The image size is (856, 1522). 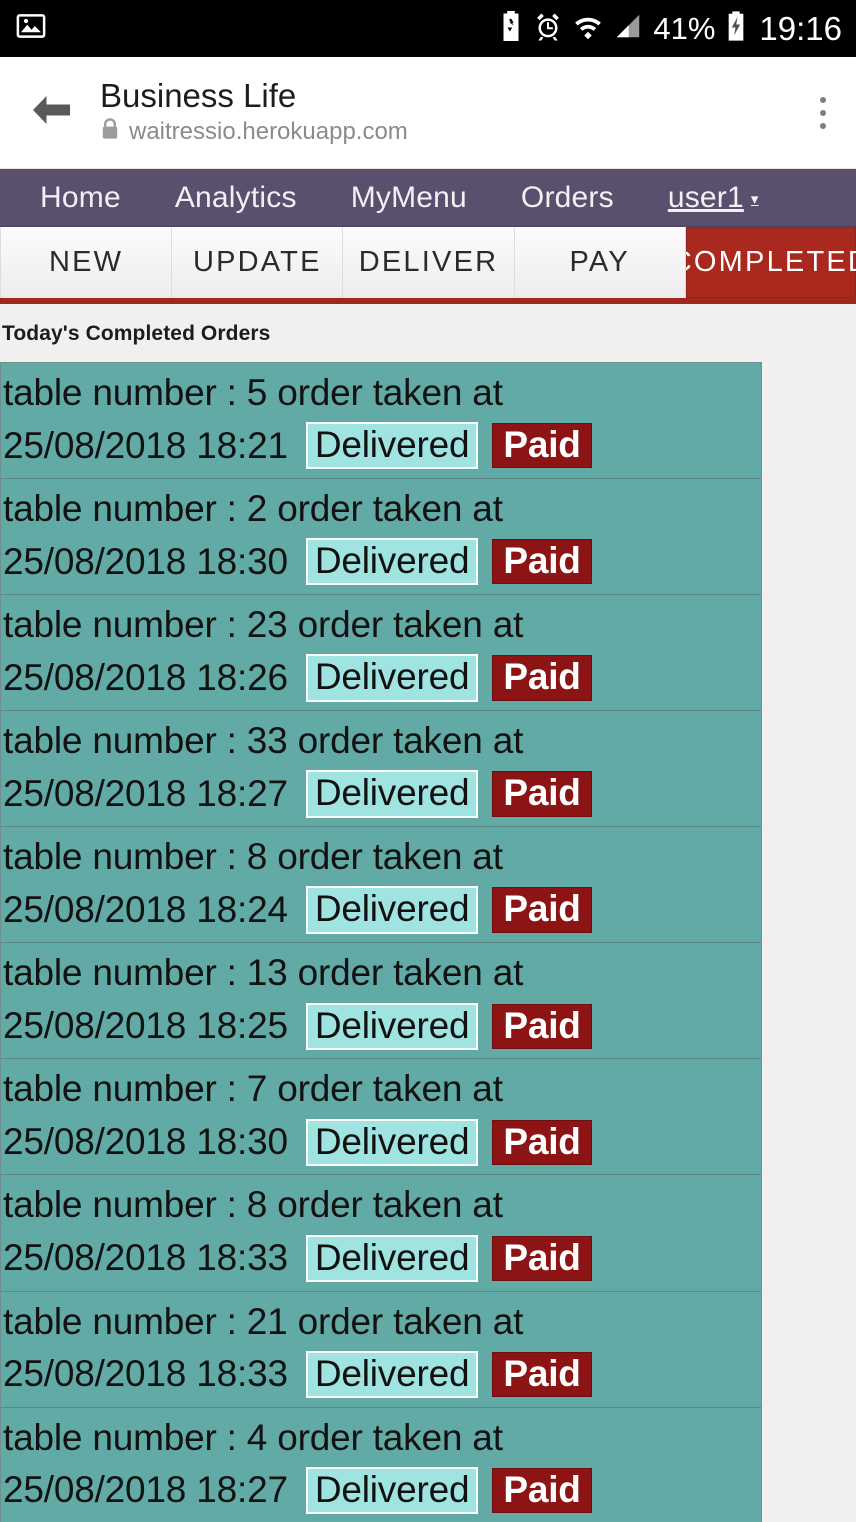 I want to click on nav-item-orders: Orders, so click(x=567, y=198).